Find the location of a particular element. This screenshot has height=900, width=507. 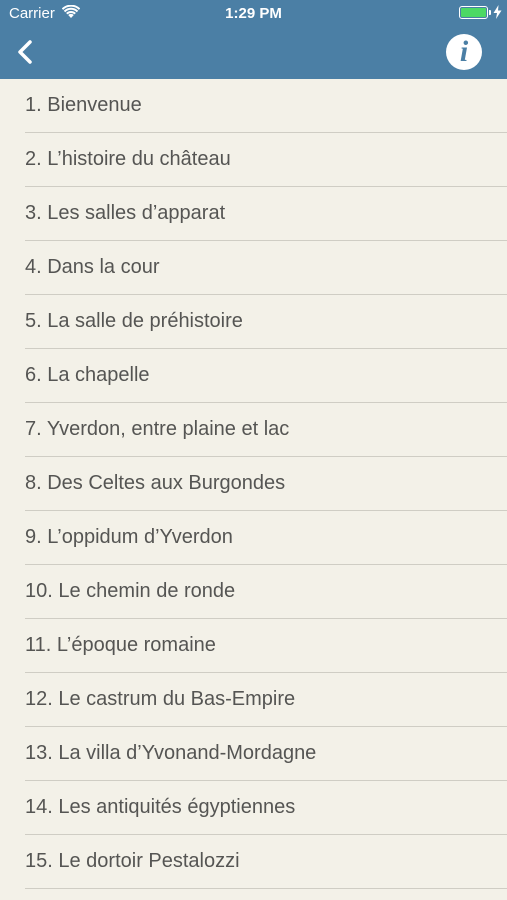

charging-bolt-icon is located at coordinates (497, 14).